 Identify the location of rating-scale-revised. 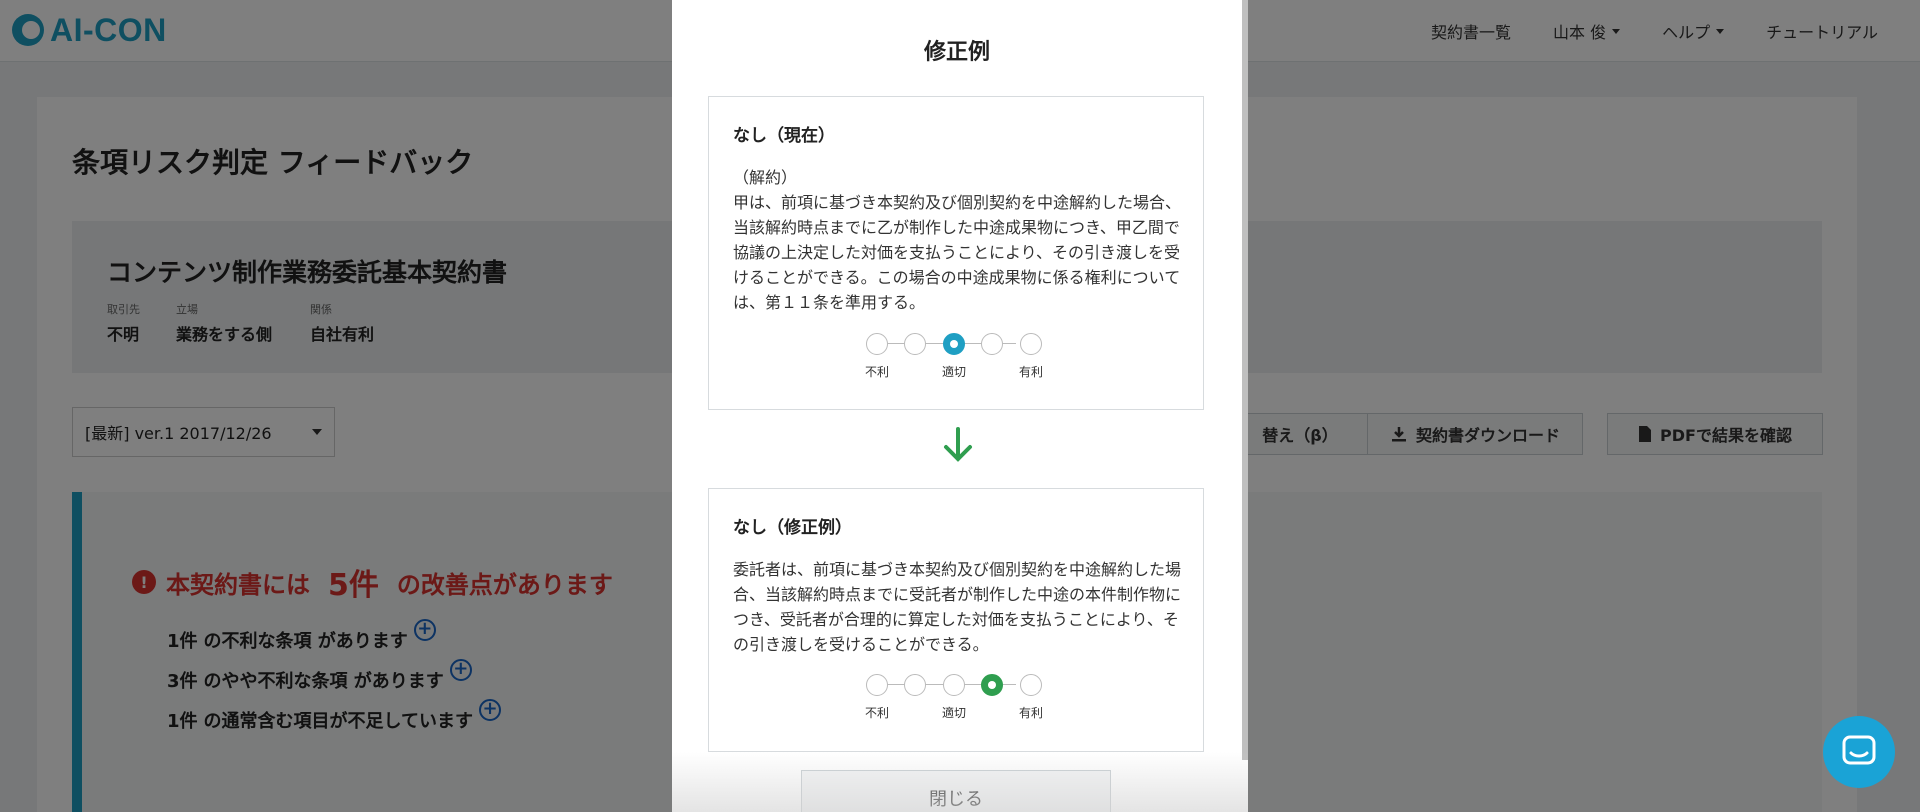
(954, 685).